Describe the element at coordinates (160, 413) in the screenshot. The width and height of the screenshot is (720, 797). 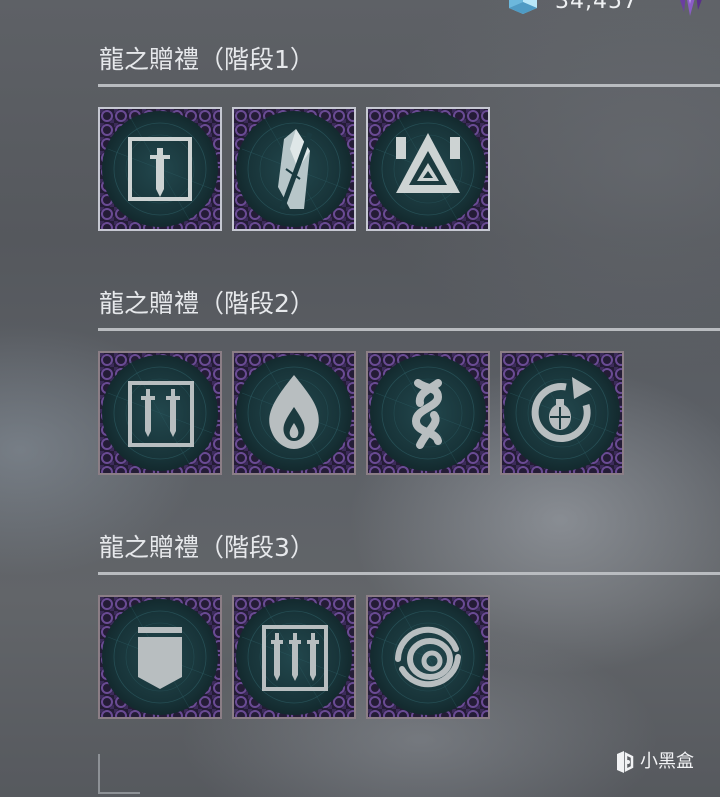
I see `mod-slot-double-sword` at that location.